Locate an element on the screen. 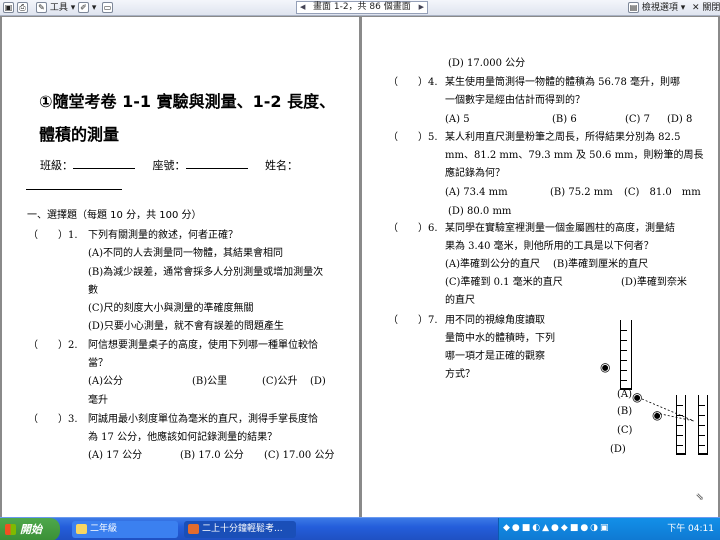  q4-answer-paren: （ ）4. is located at coordinates (413, 83).